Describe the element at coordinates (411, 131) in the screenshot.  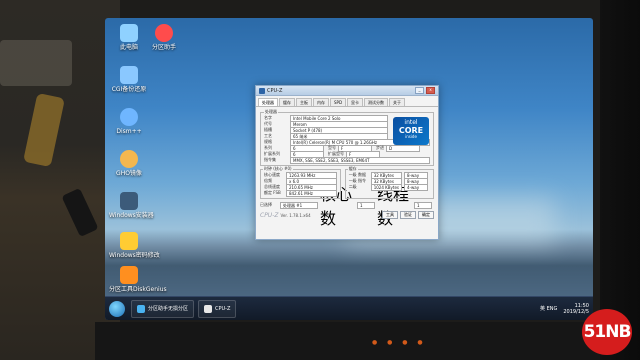
I see `intel-core-badge: intel CORE inside` at that location.